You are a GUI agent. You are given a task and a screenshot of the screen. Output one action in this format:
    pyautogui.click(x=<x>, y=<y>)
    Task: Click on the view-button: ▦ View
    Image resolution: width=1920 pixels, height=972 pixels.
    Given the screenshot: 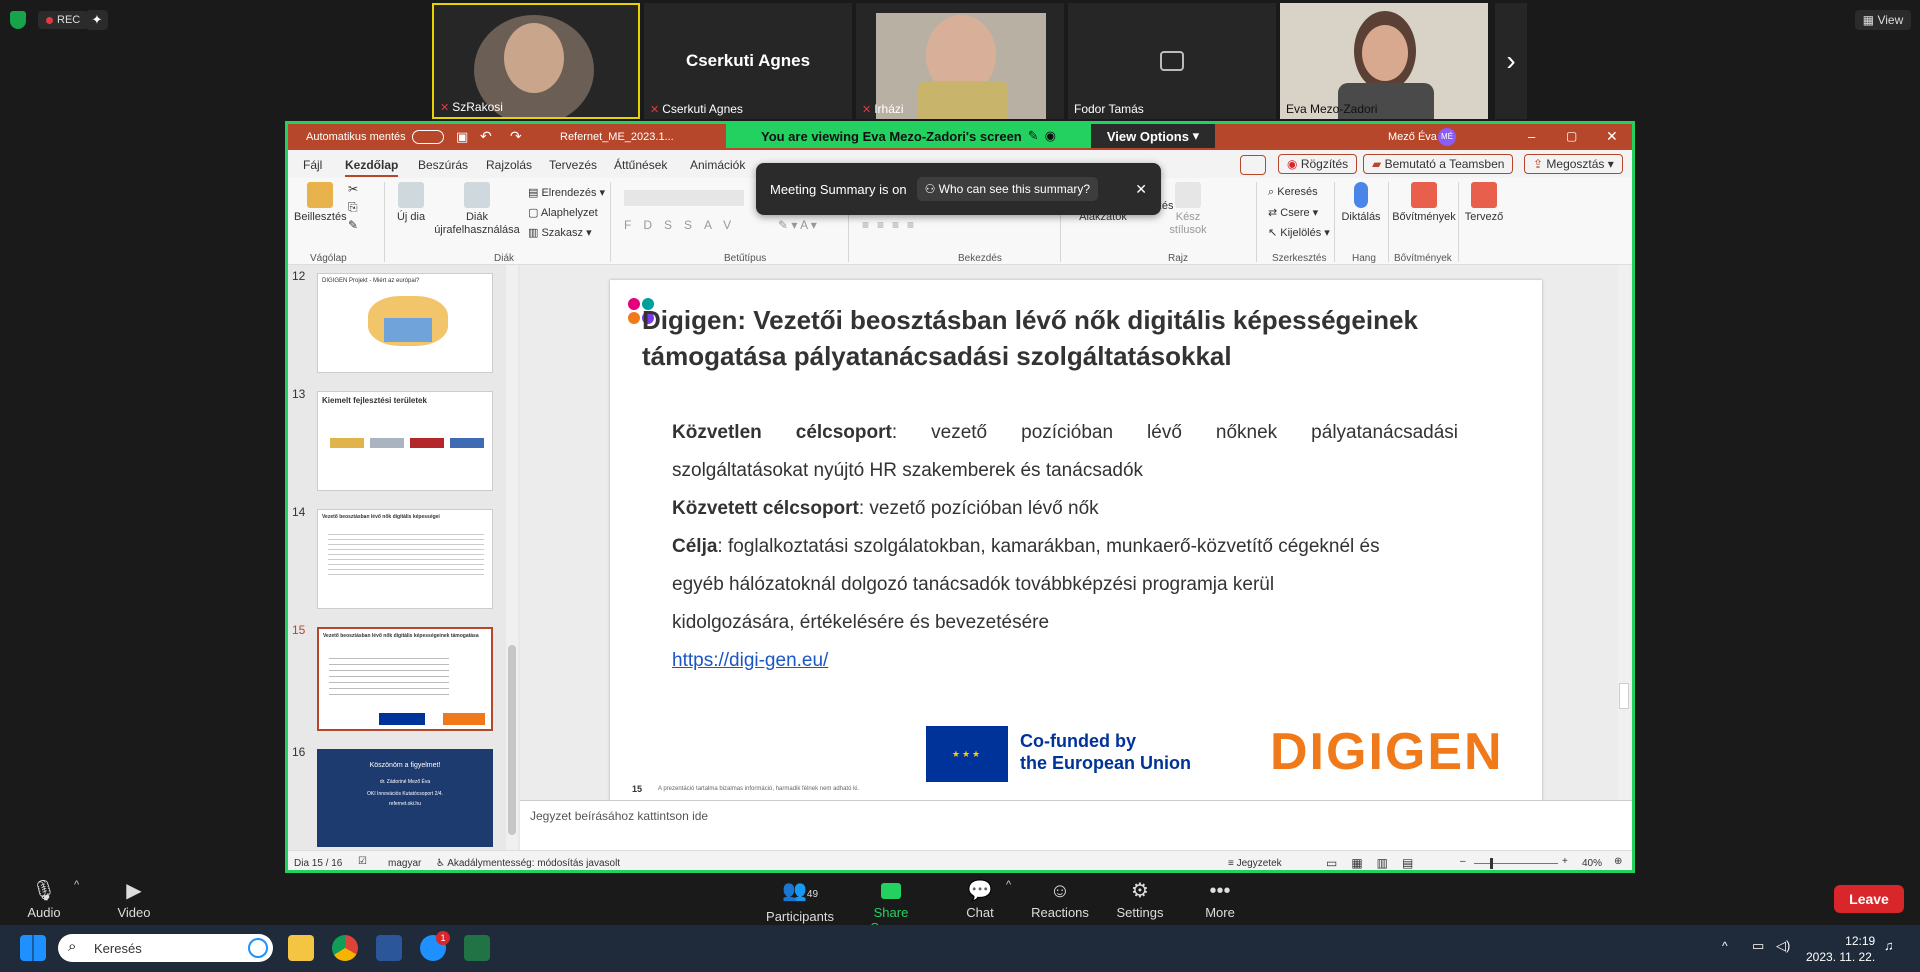 What is the action you would take?
    pyautogui.click(x=1883, y=20)
    